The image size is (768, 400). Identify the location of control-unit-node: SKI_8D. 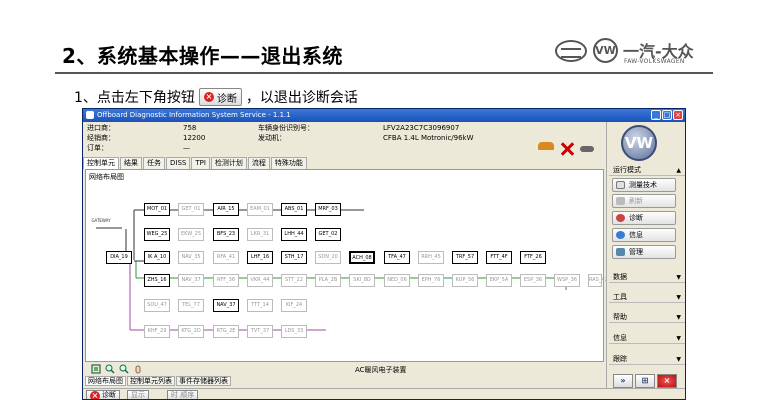
(362, 280).